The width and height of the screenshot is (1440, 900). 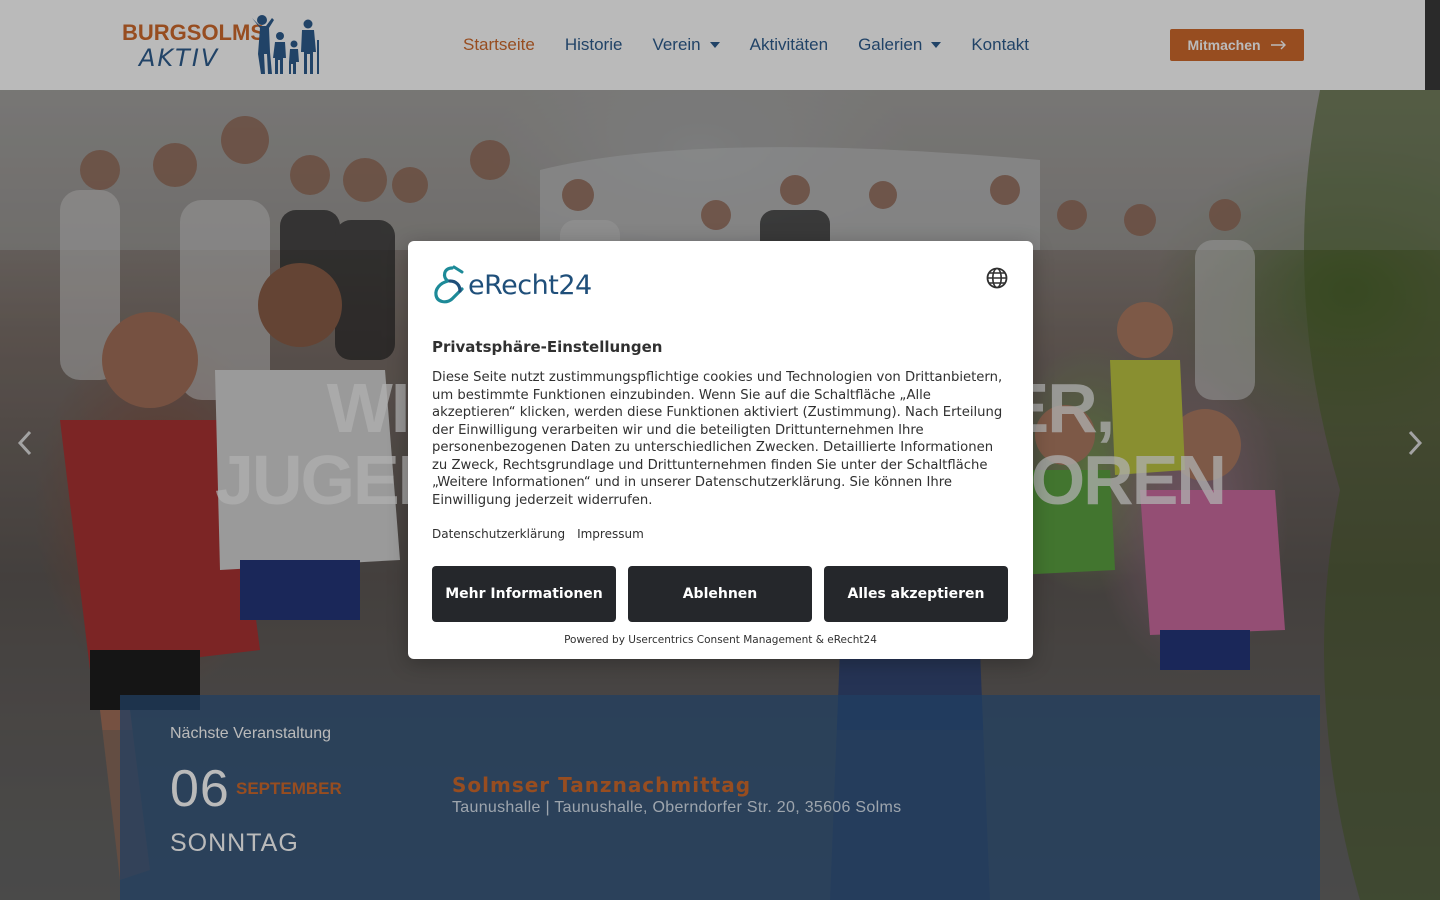 I want to click on globe-icon, so click(x=997, y=278).